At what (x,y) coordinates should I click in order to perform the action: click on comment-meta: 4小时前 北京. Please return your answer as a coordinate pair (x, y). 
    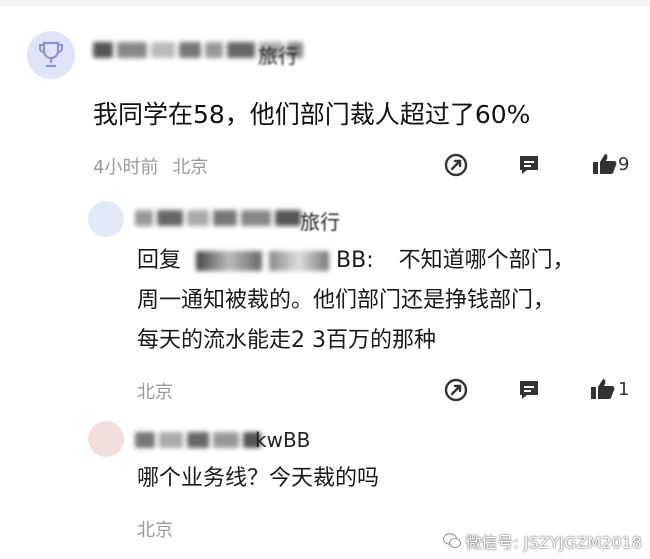
    Looking at the image, I should click on (150, 166).